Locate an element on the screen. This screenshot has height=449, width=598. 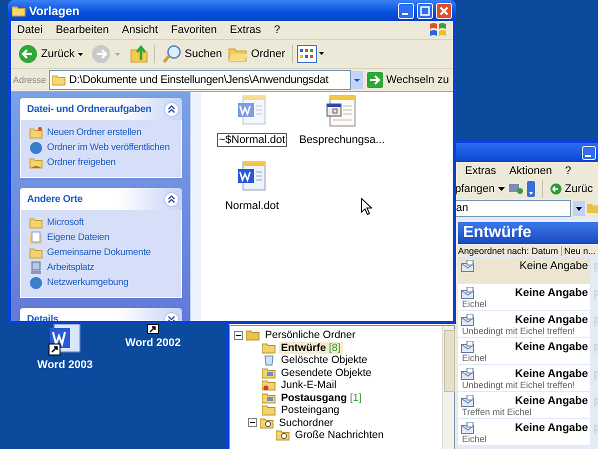
file-name: Normal.dot is located at coordinates (252, 206).